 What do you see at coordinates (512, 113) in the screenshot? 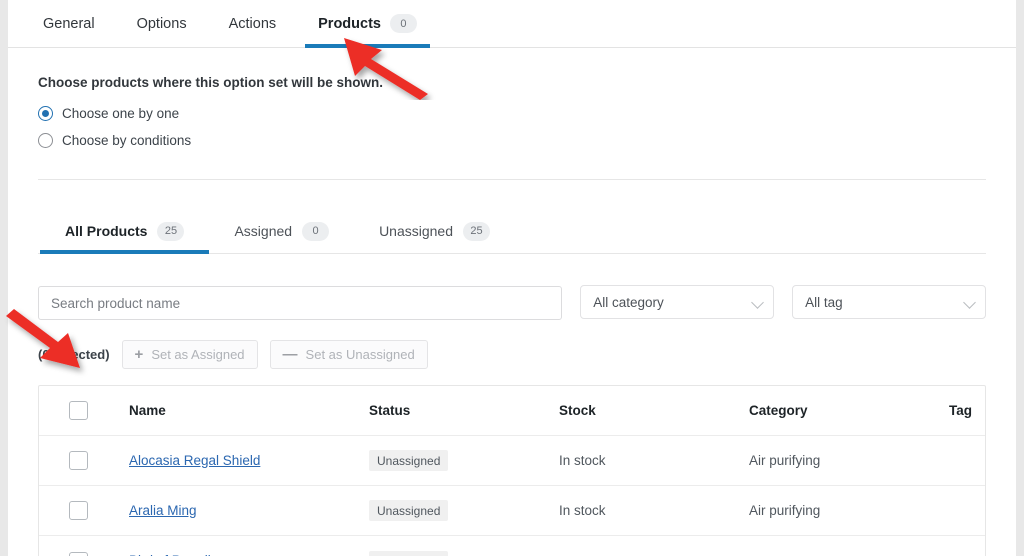
I see `radio-choose-one-by-one: Choose one by one` at bounding box center [512, 113].